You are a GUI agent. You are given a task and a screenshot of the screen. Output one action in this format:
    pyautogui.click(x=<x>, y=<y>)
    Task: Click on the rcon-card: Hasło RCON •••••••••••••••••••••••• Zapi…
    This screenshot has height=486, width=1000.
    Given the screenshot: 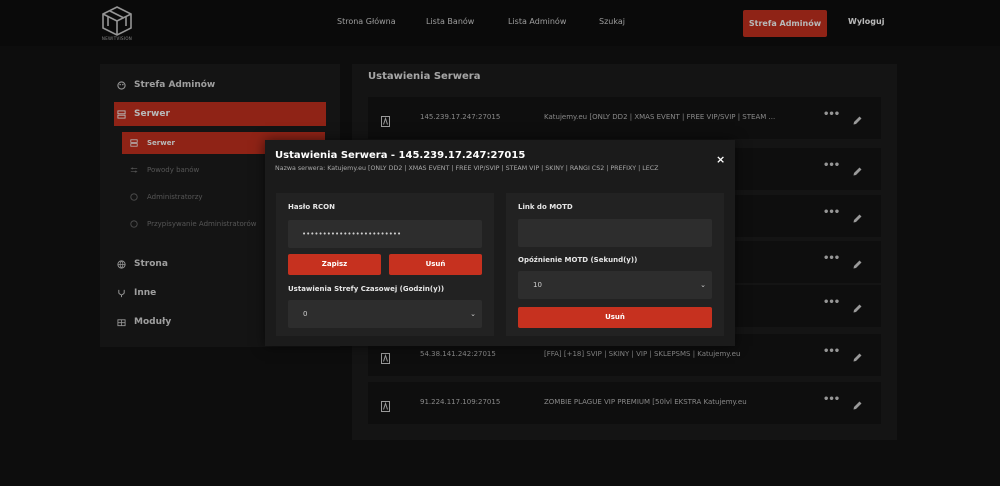 What is the action you would take?
    pyautogui.click(x=385, y=264)
    